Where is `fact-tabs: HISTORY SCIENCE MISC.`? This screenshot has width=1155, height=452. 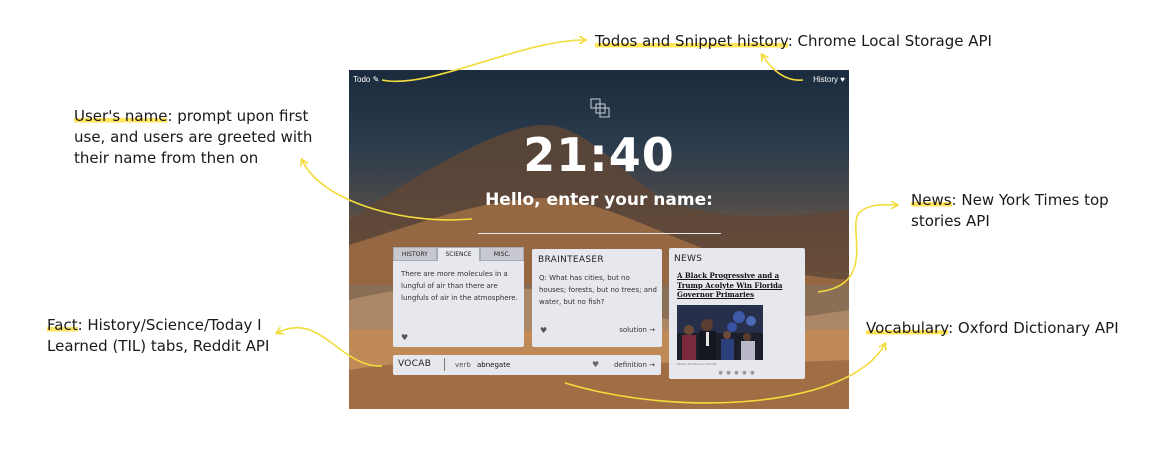
fact-tabs: HISTORY SCIENCE MISC. is located at coordinates (459, 254).